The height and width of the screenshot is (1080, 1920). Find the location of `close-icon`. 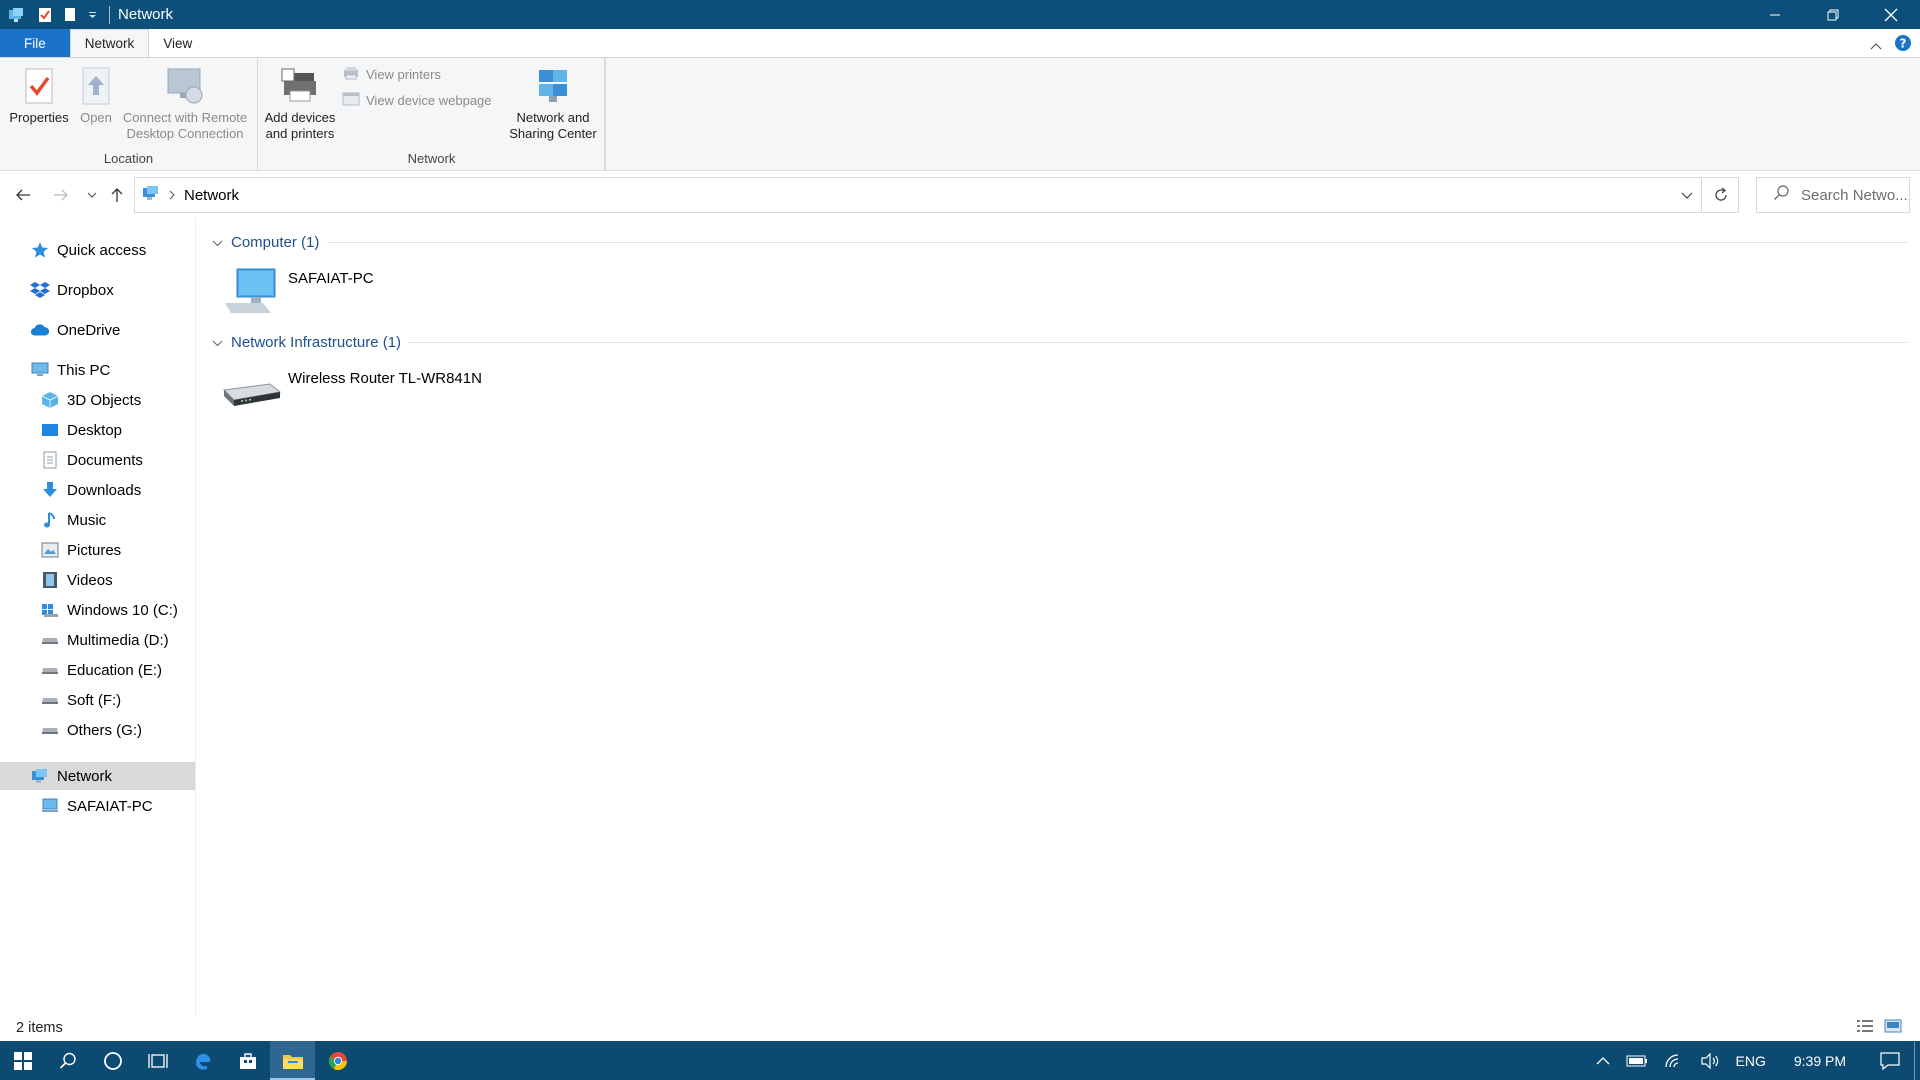

close-icon is located at coordinates (1891, 14).